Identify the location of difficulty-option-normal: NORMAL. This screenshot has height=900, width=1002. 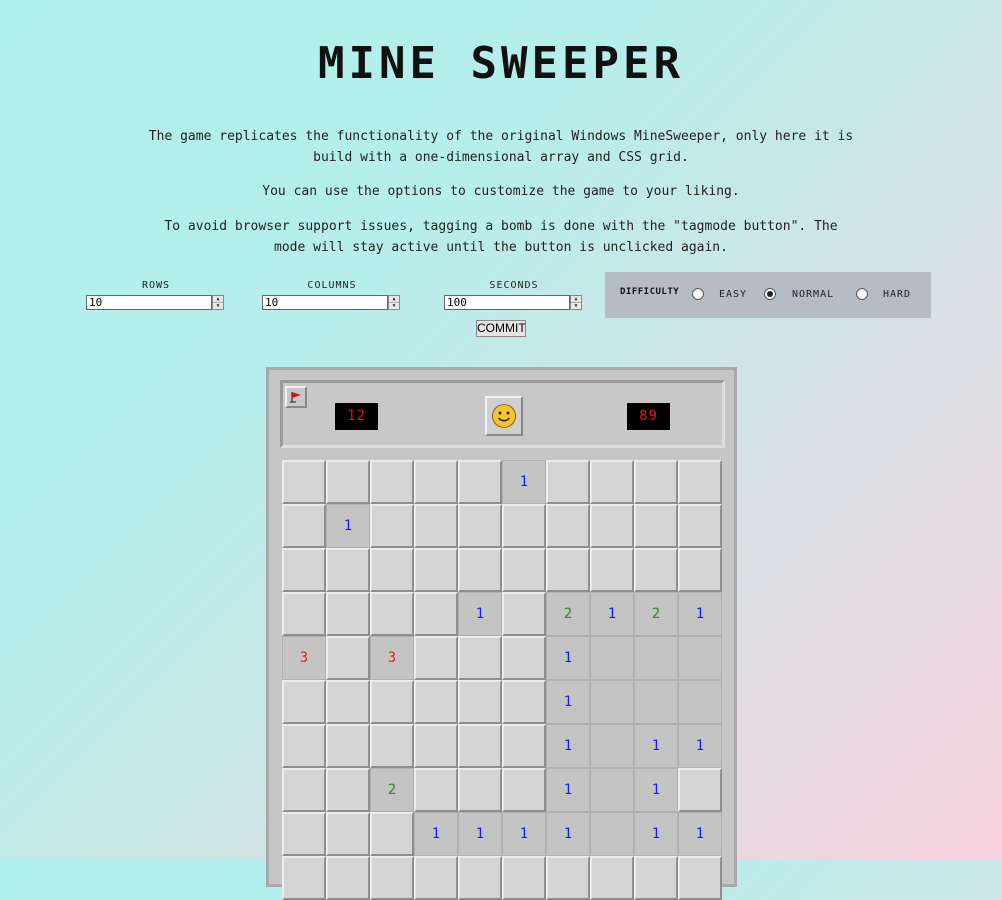
(813, 294).